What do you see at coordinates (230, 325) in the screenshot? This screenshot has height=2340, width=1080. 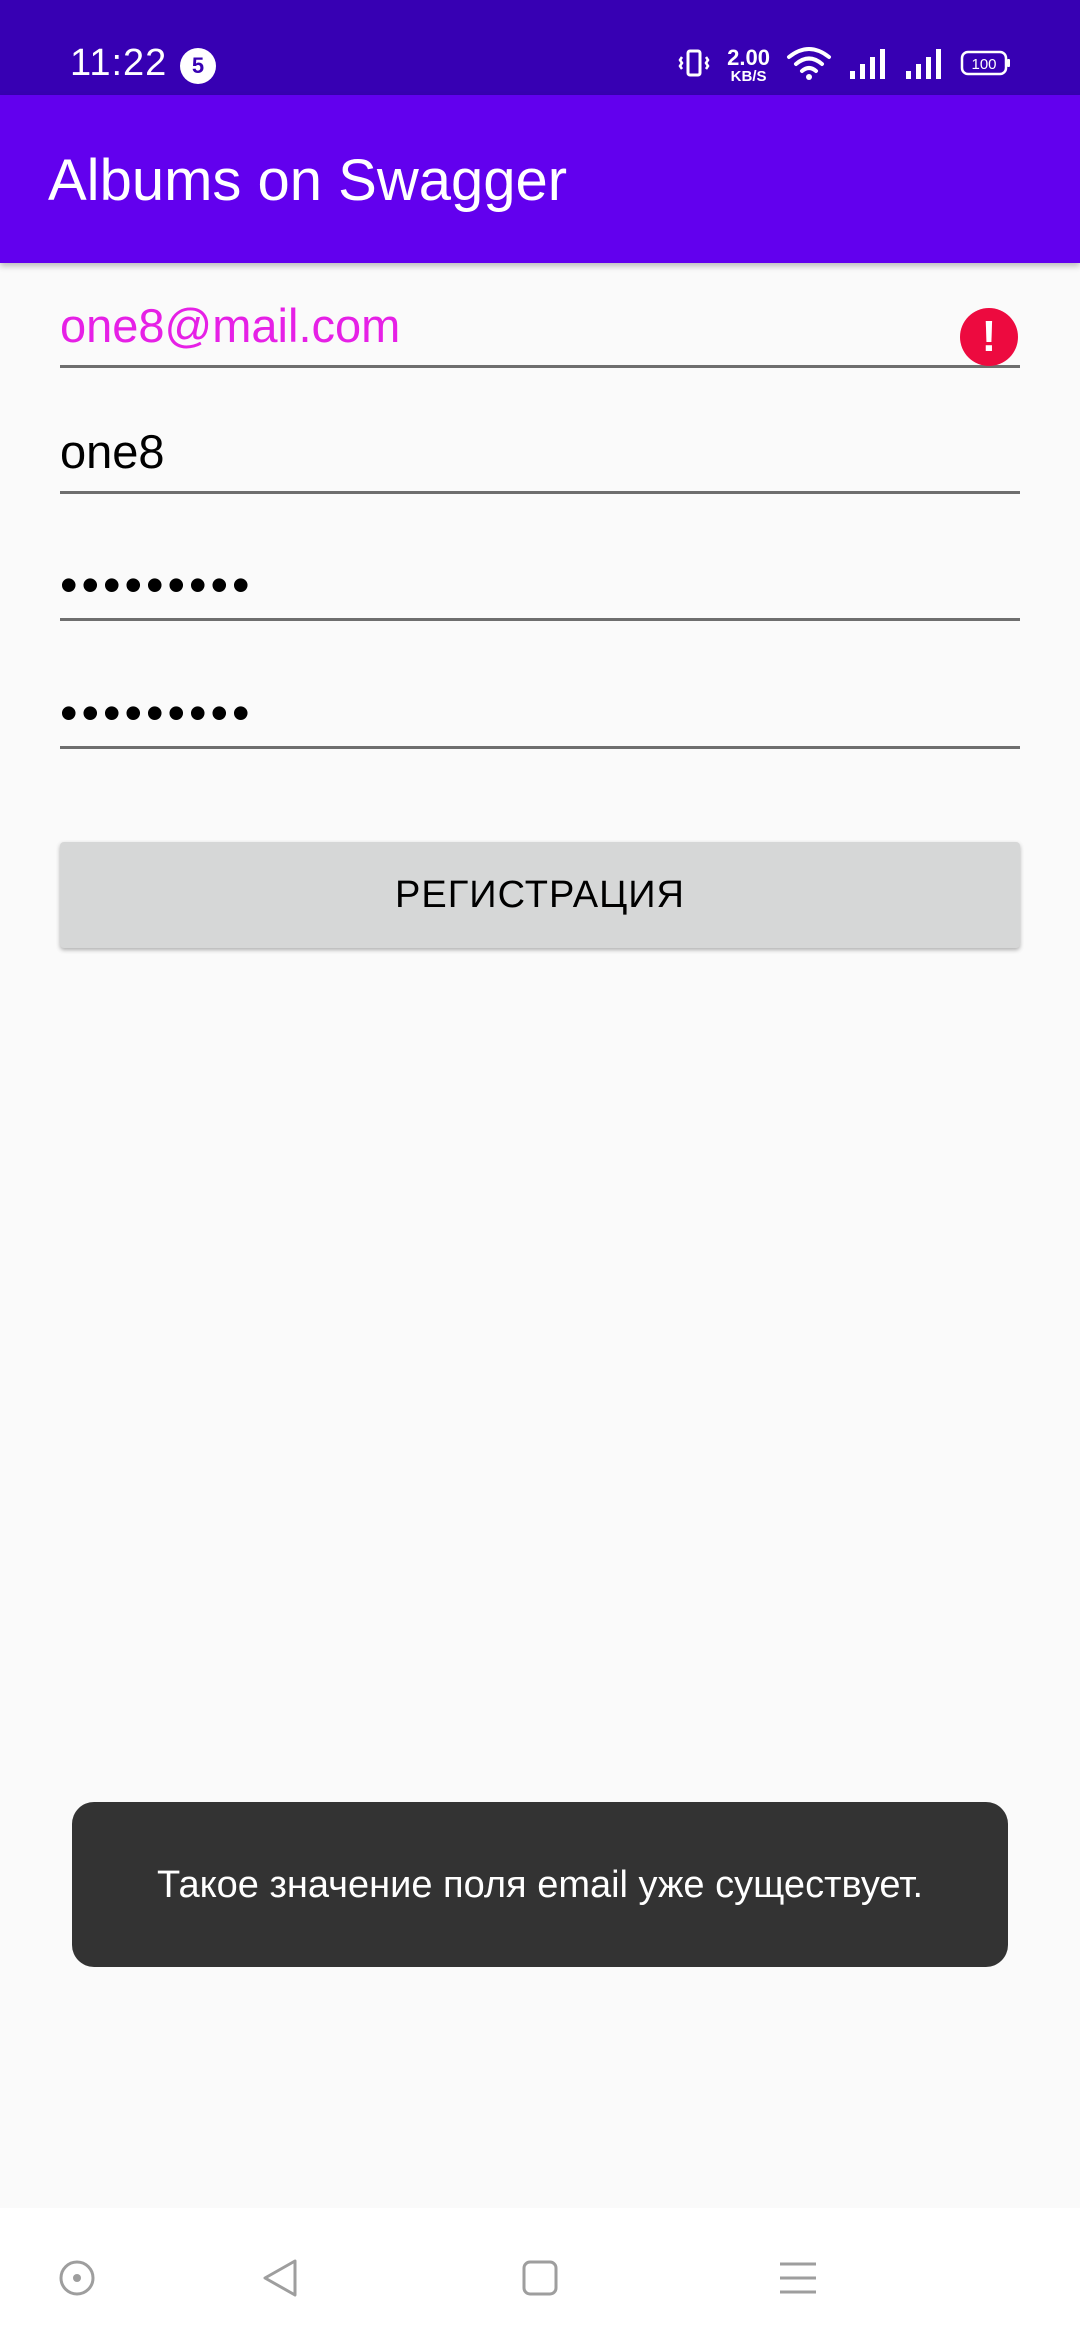 I see `email-field-value: one8@mail.com` at bounding box center [230, 325].